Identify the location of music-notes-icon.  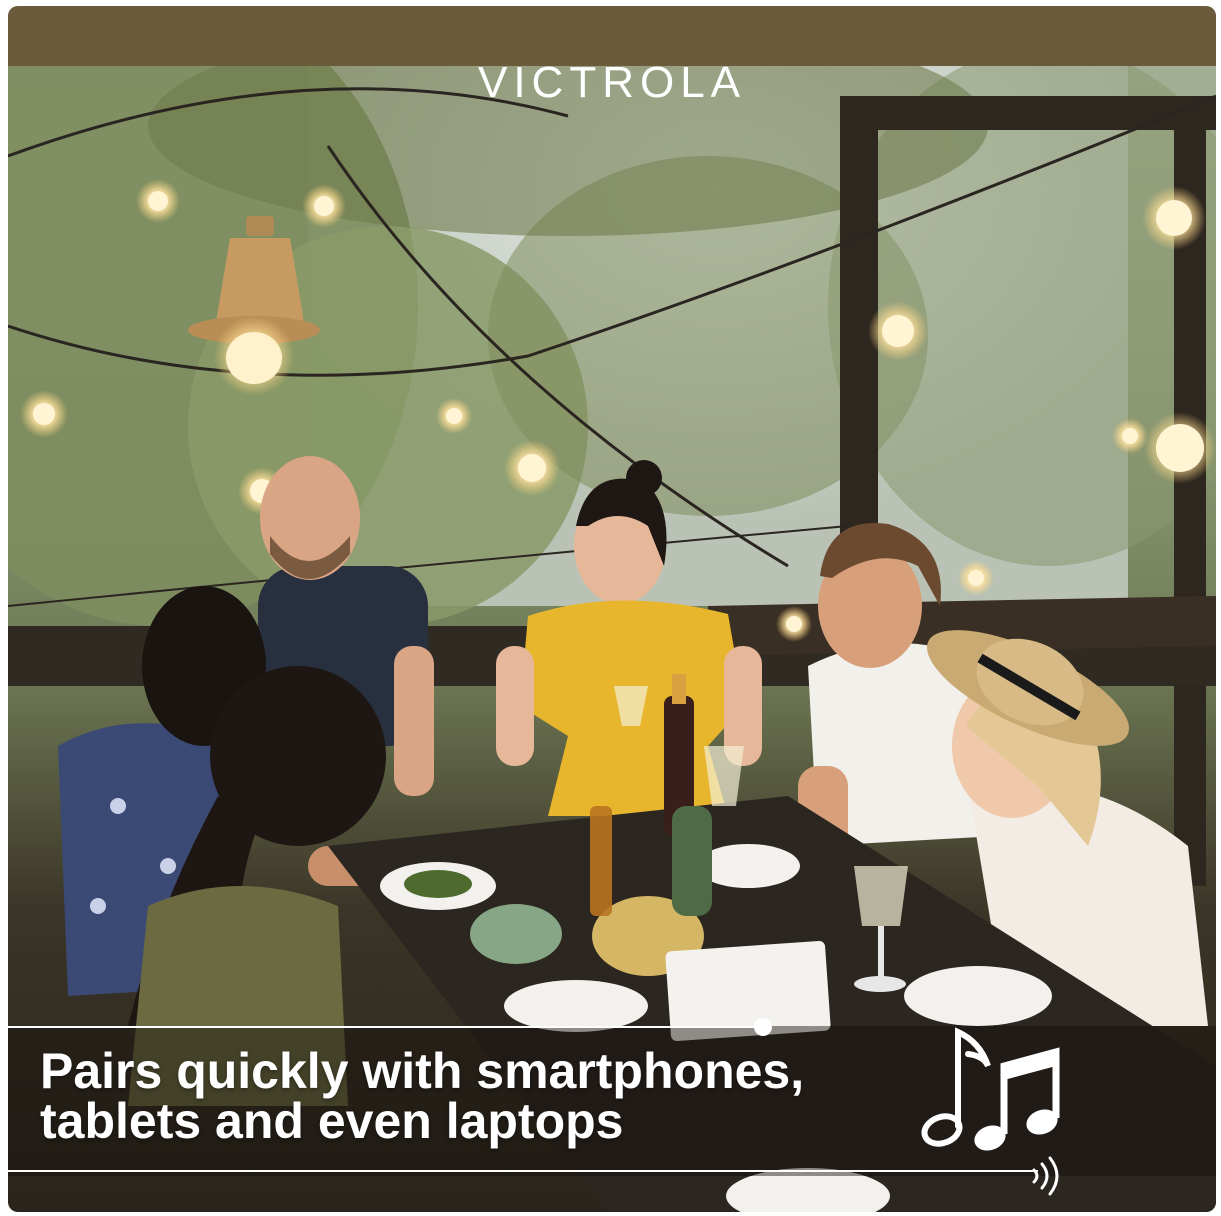
(990, 1089).